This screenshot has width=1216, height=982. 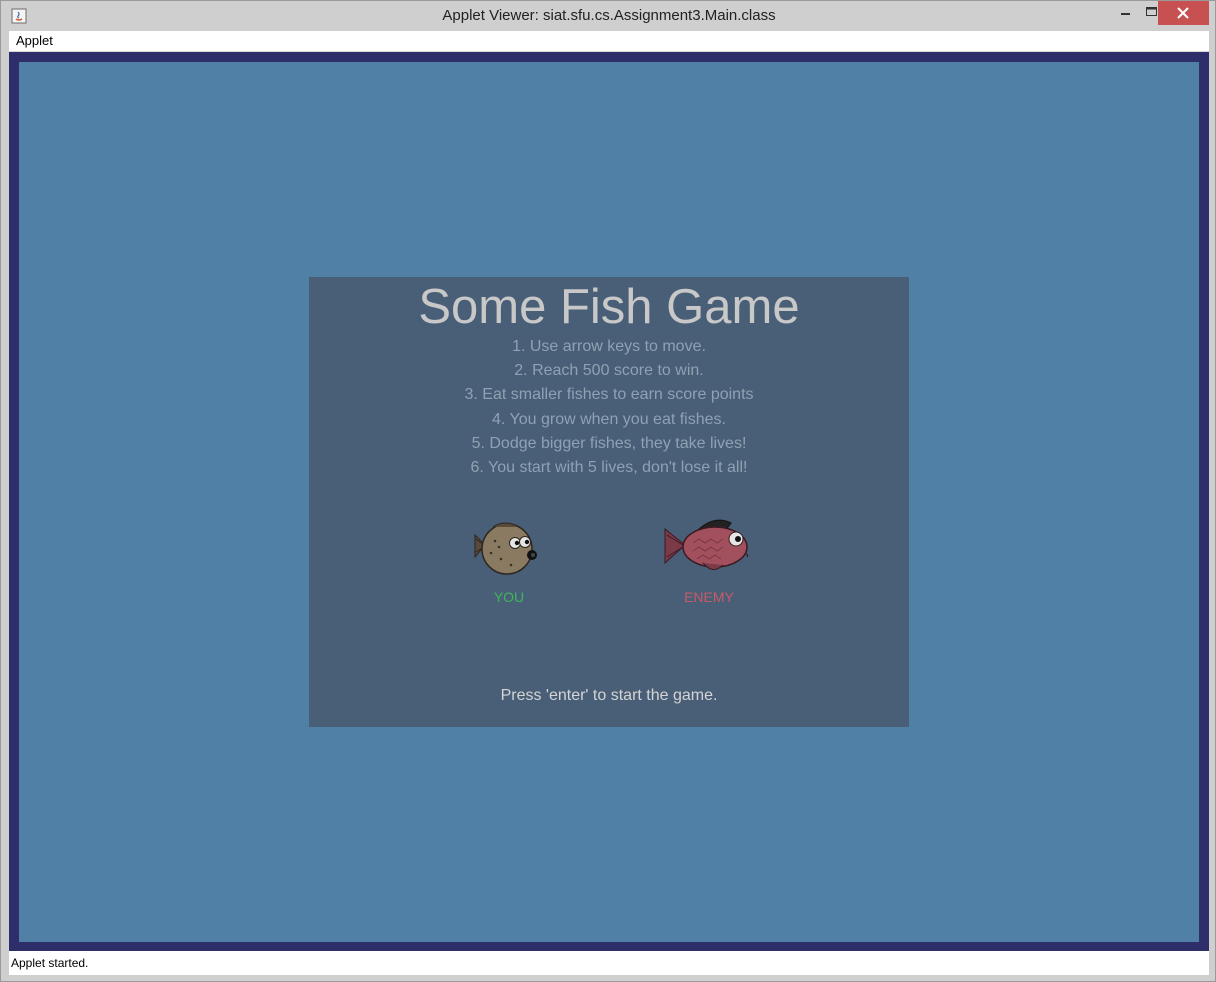 What do you see at coordinates (609, 41) in the screenshot?
I see `menu-bar: Applet` at bounding box center [609, 41].